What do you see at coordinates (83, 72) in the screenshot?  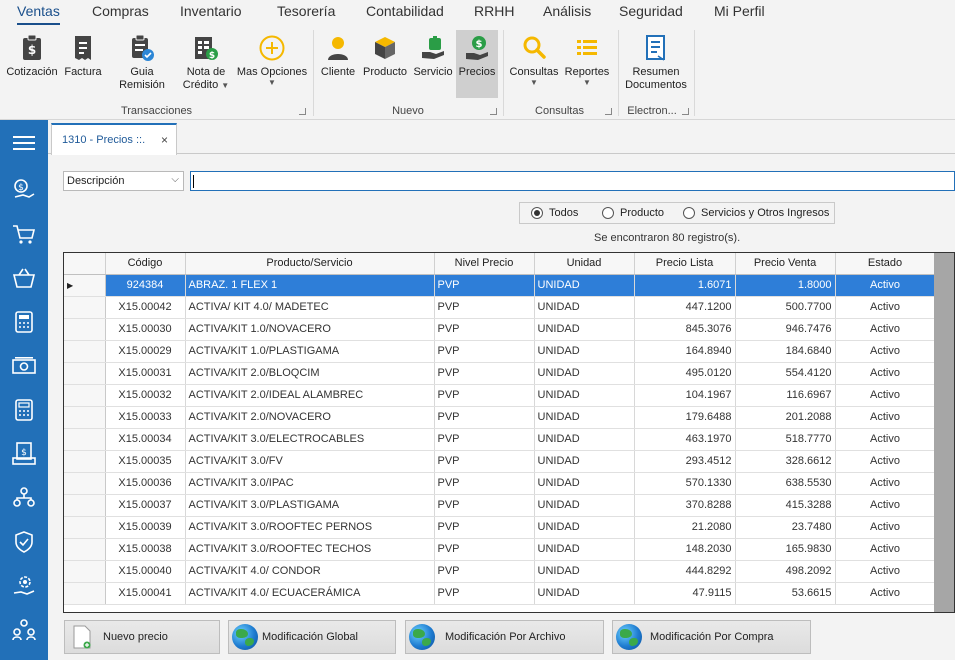 I see `factura-label: Factura` at bounding box center [83, 72].